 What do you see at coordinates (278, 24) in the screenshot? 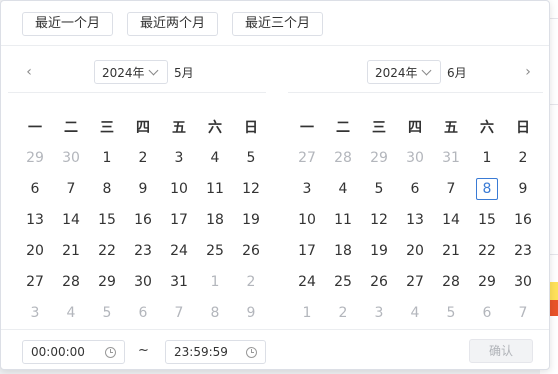
I see `shortcut-last-3-months-button: 最近三个月` at bounding box center [278, 24].